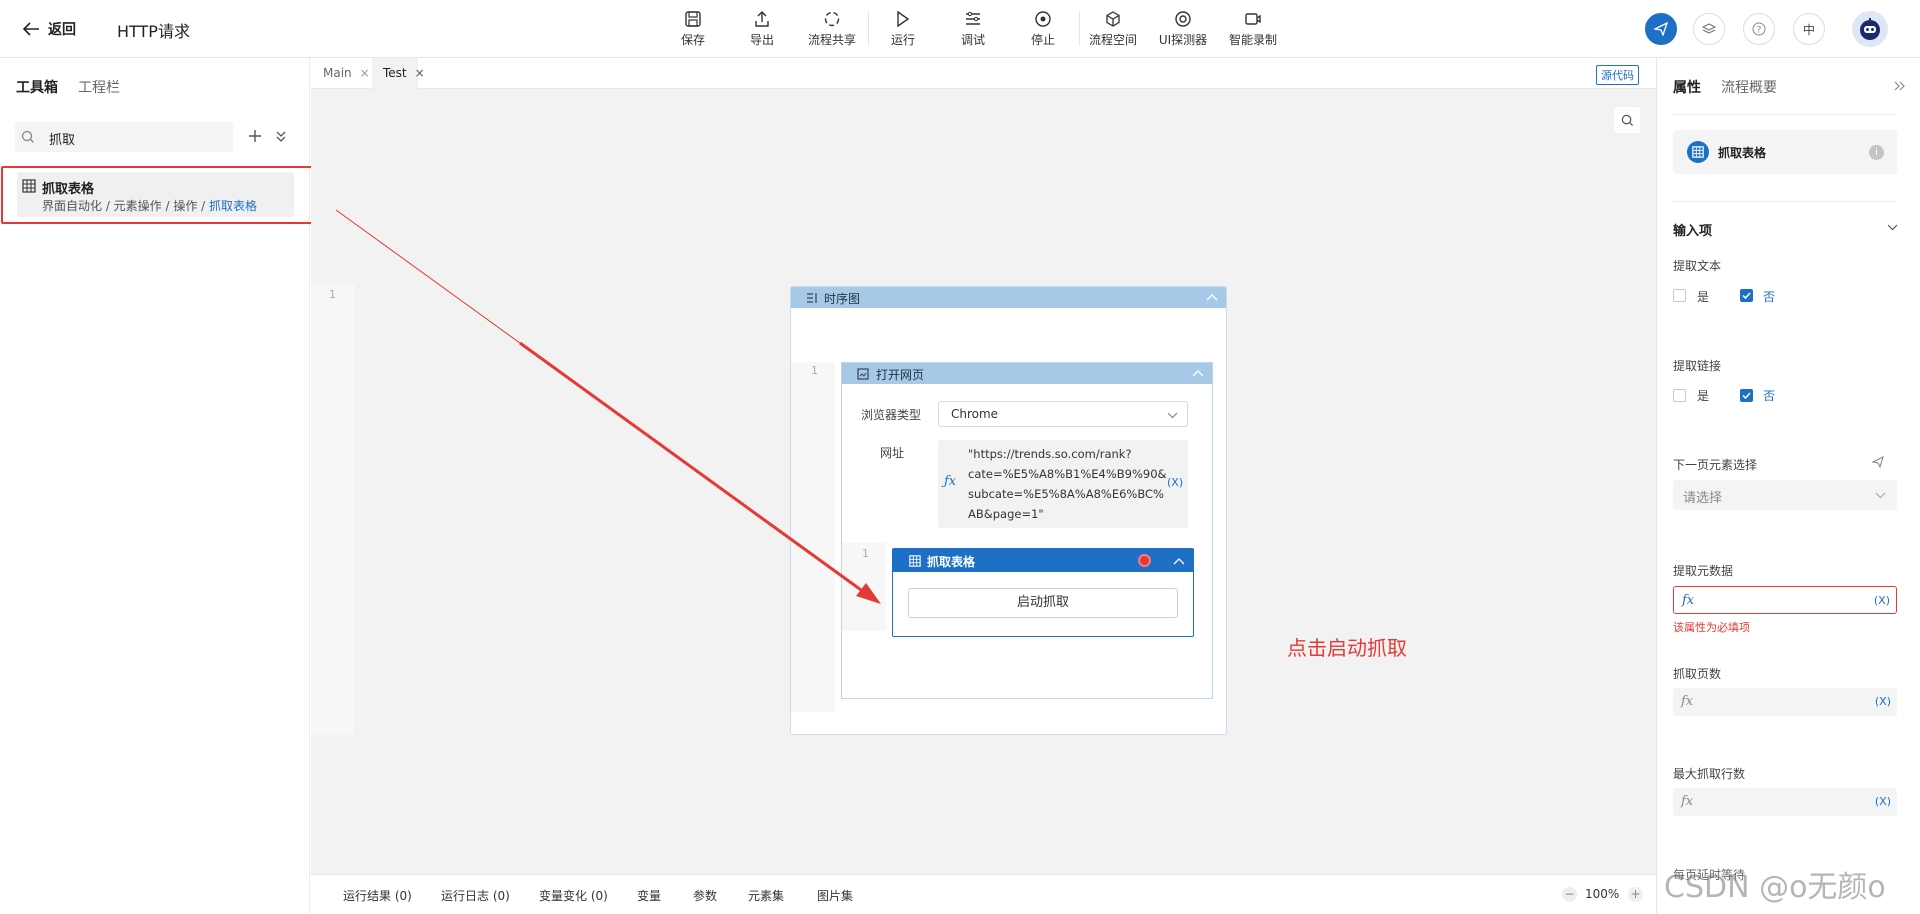  What do you see at coordinates (1113, 29) in the screenshot?
I see `process-space-button: 流程空间` at bounding box center [1113, 29].